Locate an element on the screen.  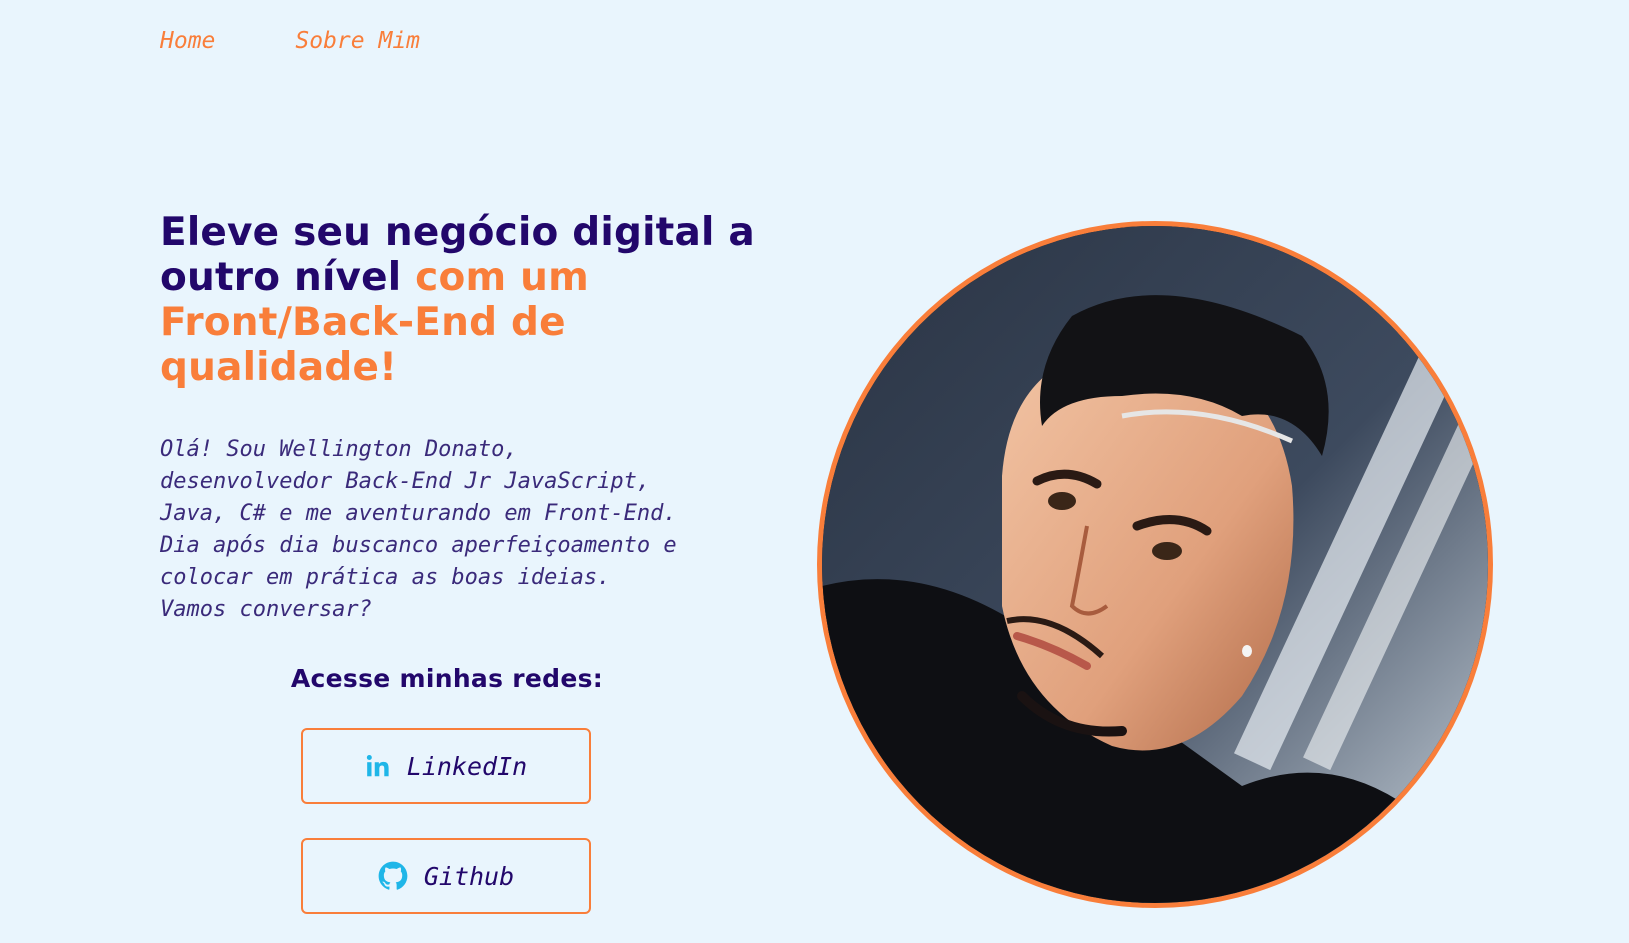
intro-line: desenvolvedor Back-End Jr JavaScript, is located at coordinates (405, 481).